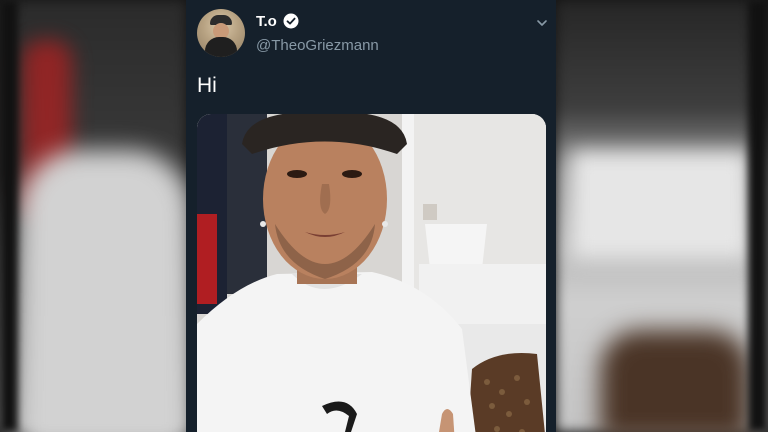 The height and width of the screenshot is (432, 768). Describe the element at coordinates (758, 216) in the screenshot. I see `background-edge-right` at that location.